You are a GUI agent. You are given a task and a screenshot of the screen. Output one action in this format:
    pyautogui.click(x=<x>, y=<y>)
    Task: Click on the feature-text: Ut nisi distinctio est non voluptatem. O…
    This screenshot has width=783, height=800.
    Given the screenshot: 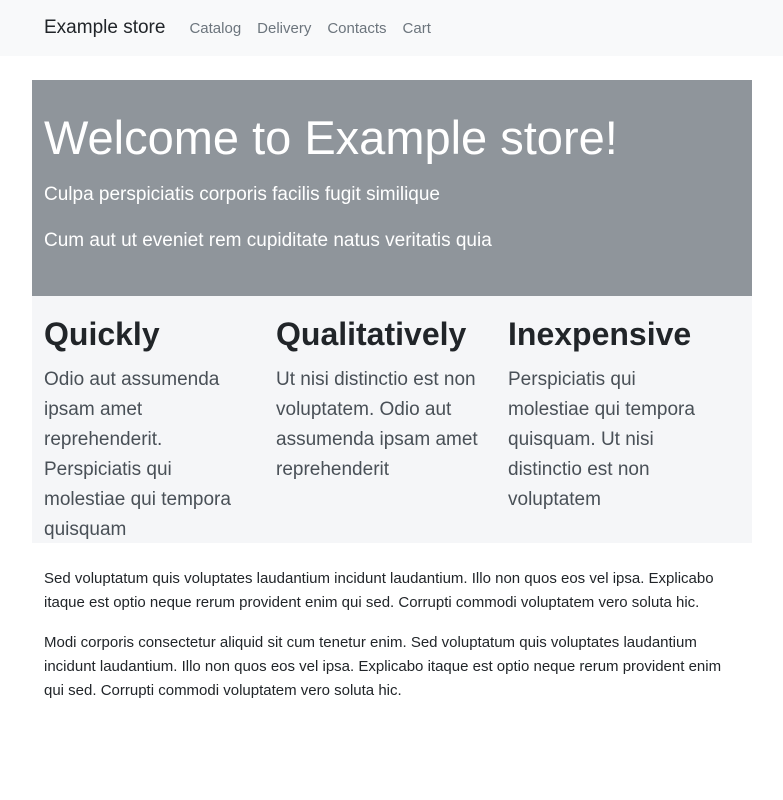 What is the action you would take?
    pyautogui.click(x=377, y=424)
    